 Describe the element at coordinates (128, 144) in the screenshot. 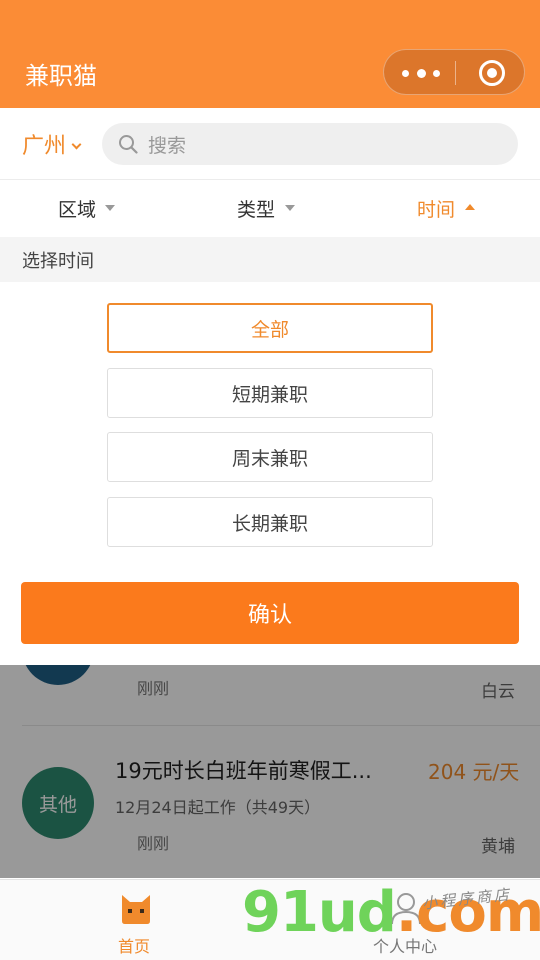

I see `search-icon` at that location.